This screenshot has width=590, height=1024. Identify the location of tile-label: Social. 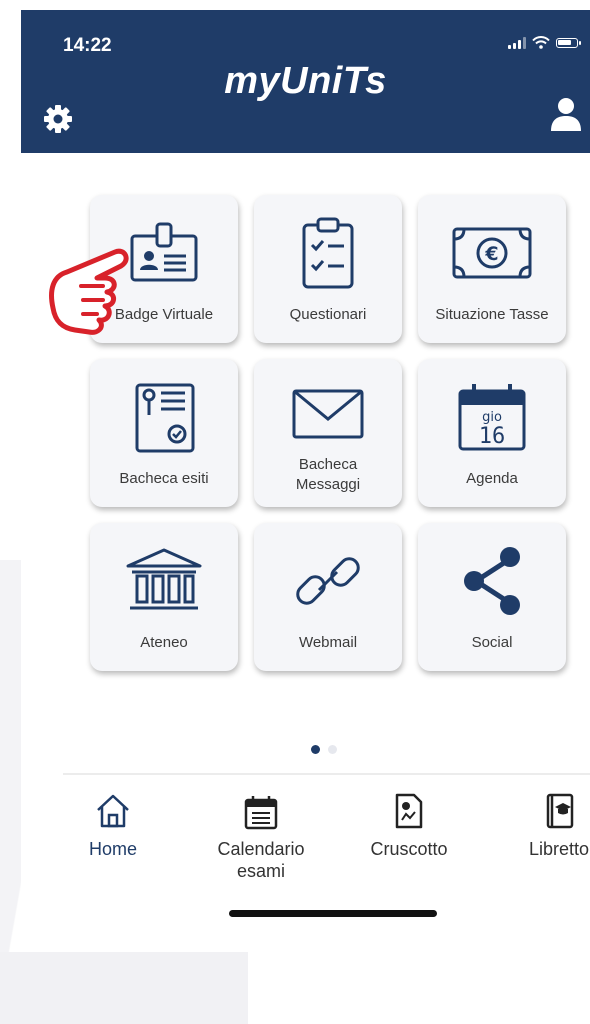
(492, 642).